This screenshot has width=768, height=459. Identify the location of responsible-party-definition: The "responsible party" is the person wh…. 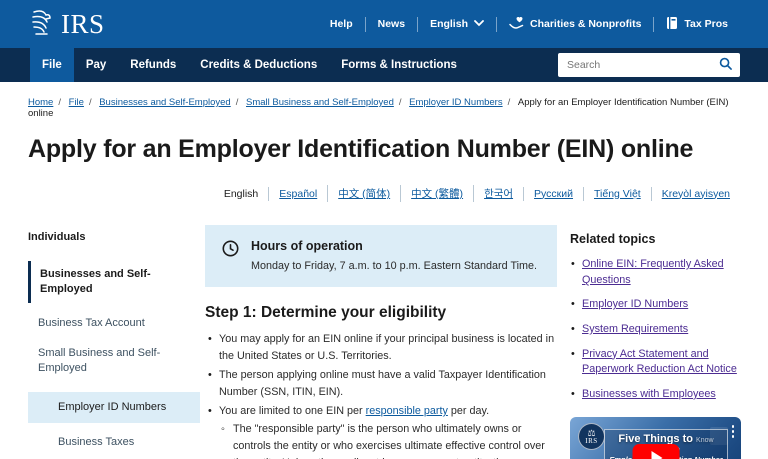
(389, 441).